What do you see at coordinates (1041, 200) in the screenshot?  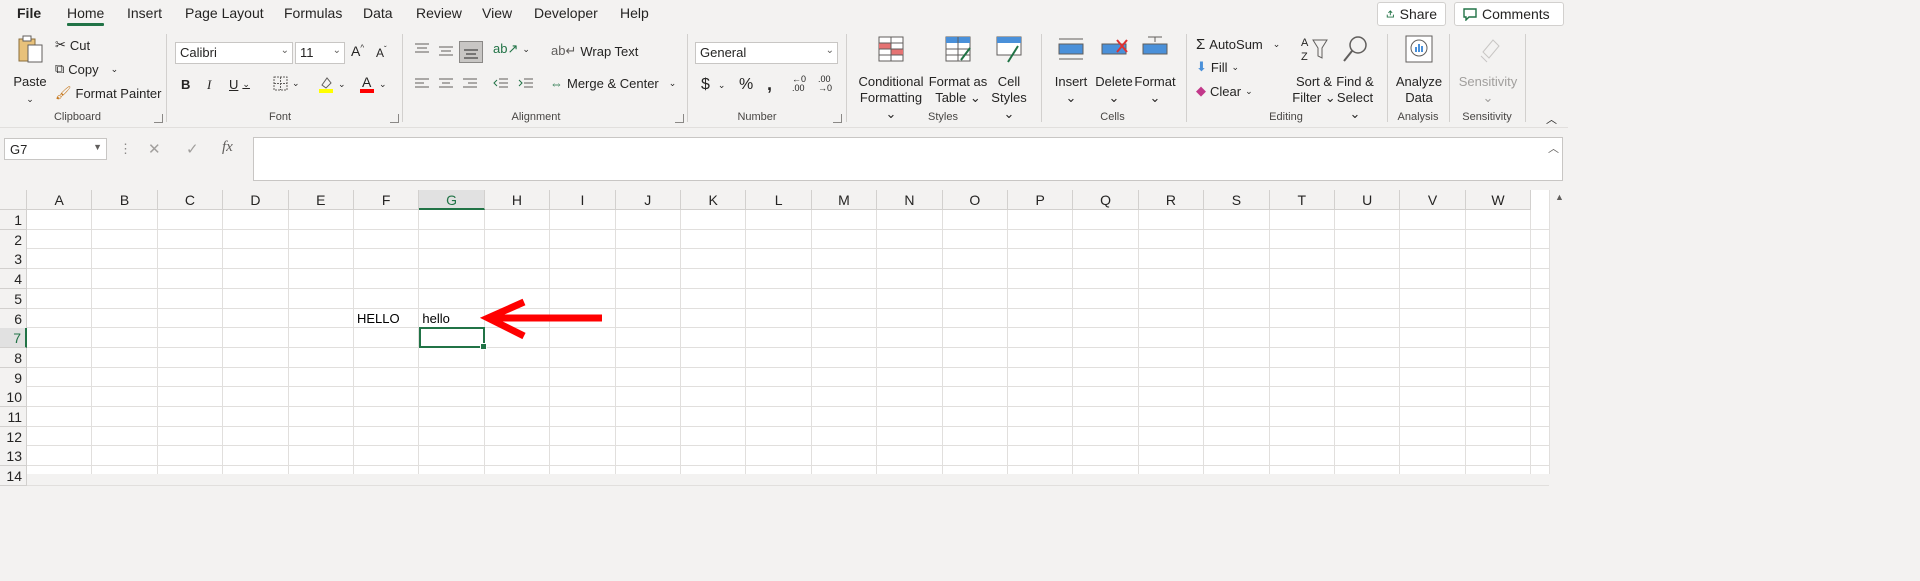 I see `column-header-p: P` at bounding box center [1041, 200].